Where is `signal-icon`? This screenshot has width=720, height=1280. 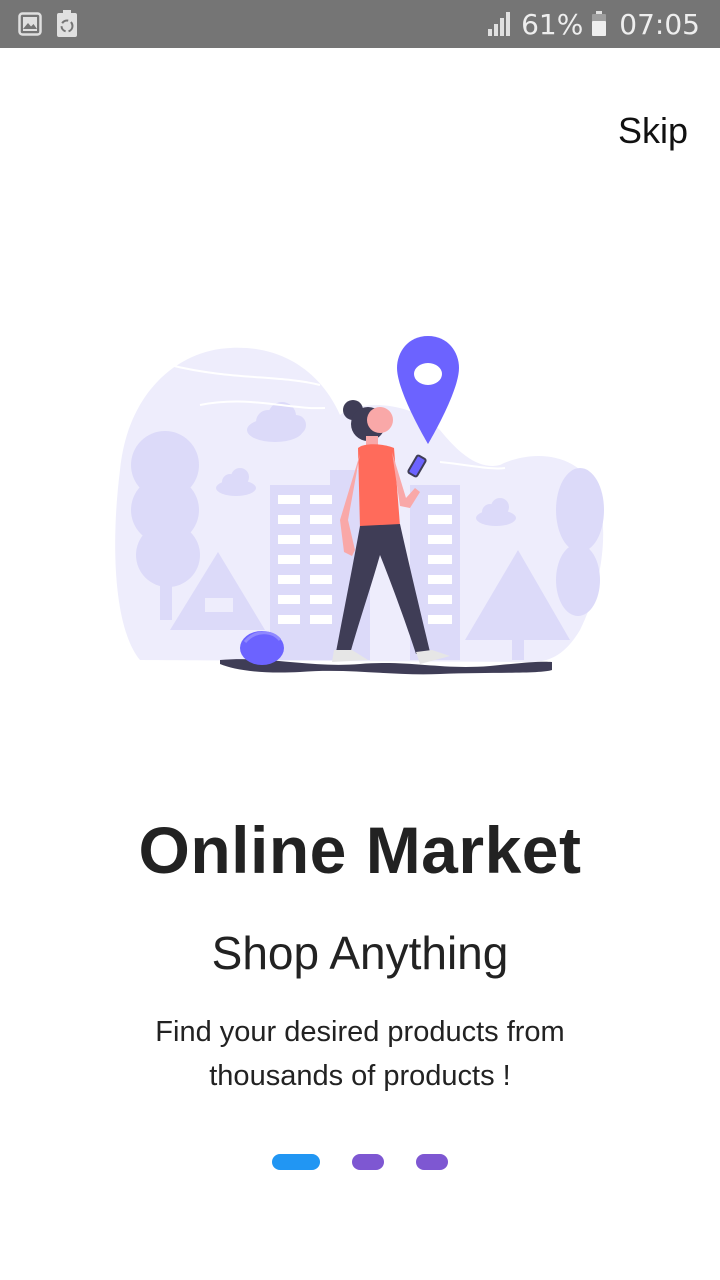
signal-icon is located at coordinates (500, 24).